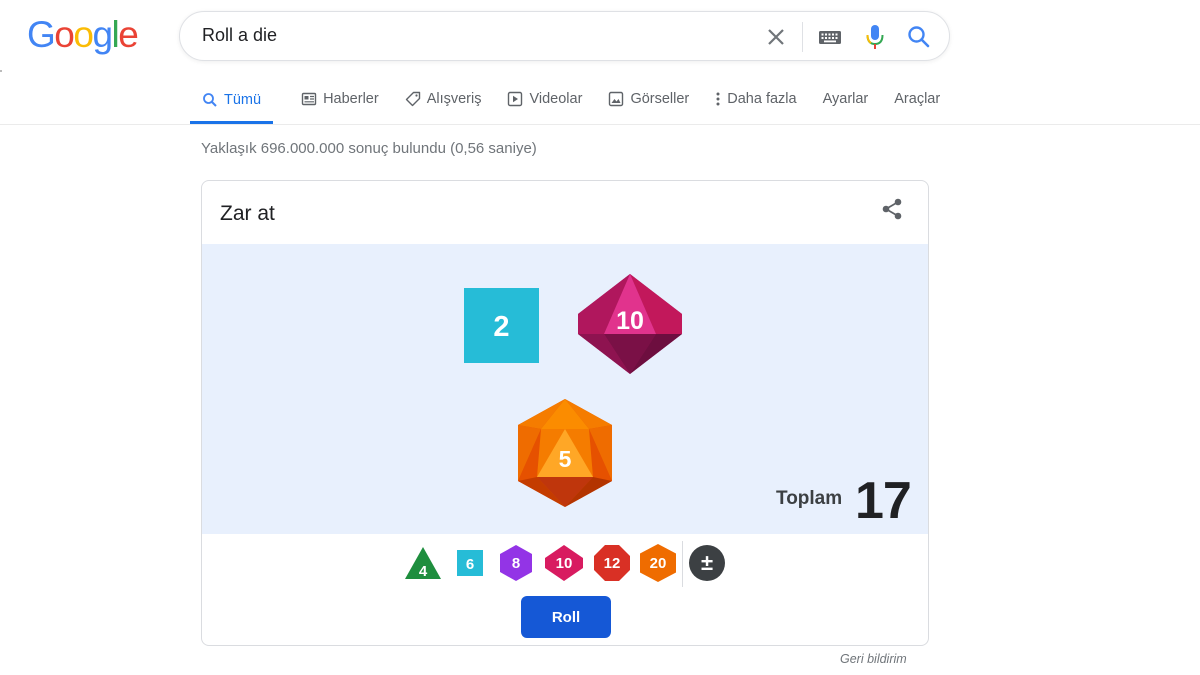 The width and height of the screenshot is (1200, 675). I want to click on picker-label: 6, so click(470, 564).